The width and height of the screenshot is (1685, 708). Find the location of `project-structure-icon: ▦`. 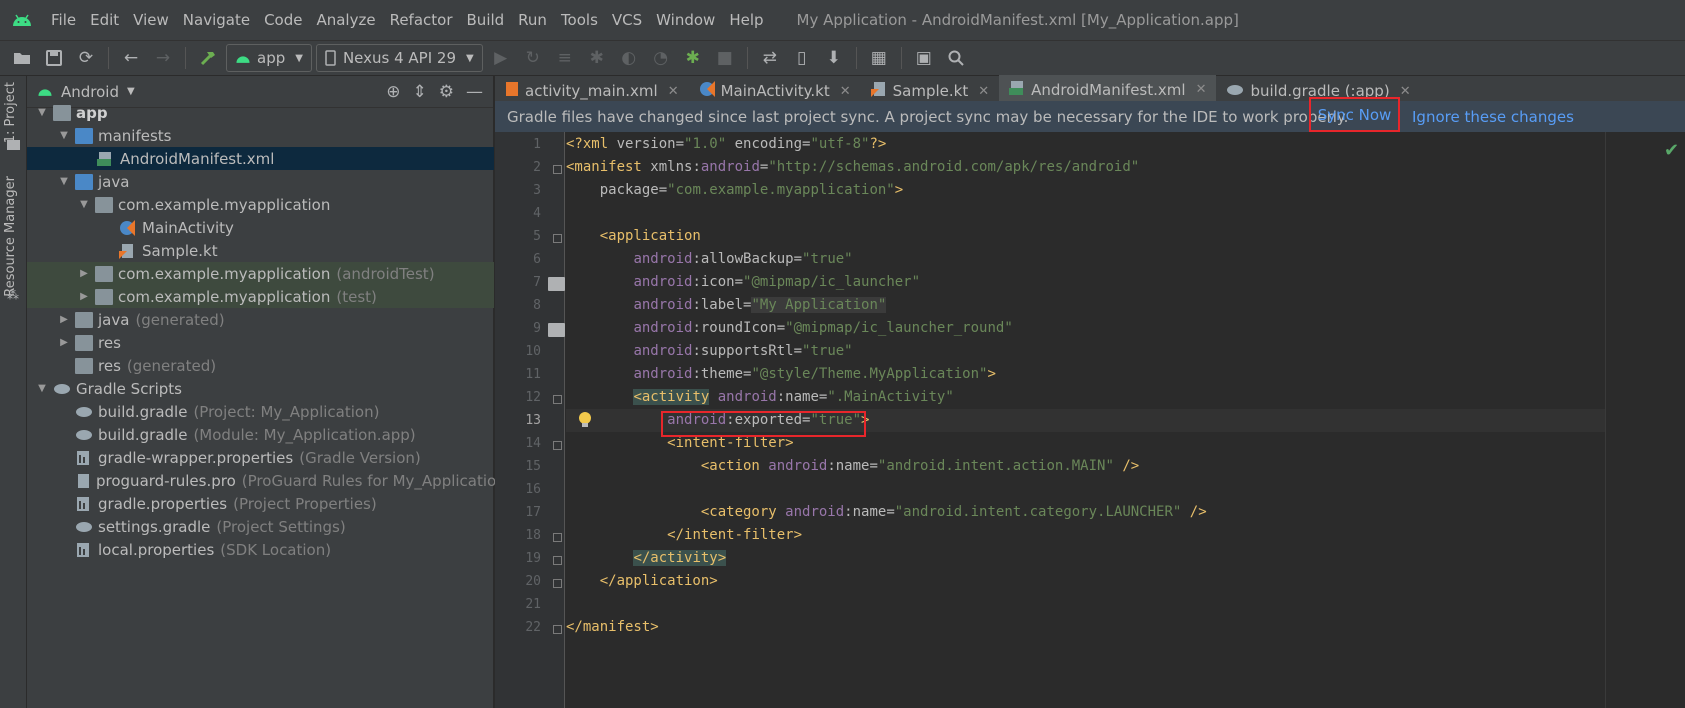

project-structure-icon: ▦ is located at coordinates (879, 58).